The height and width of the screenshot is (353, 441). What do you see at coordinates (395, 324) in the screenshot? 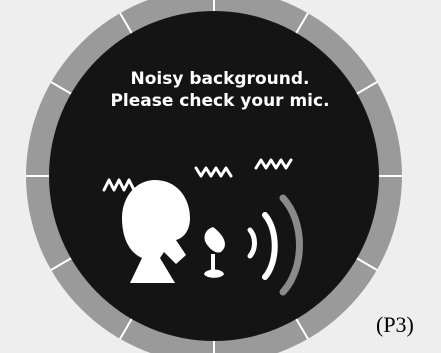
I see `page-label: (P3)` at bounding box center [395, 324].